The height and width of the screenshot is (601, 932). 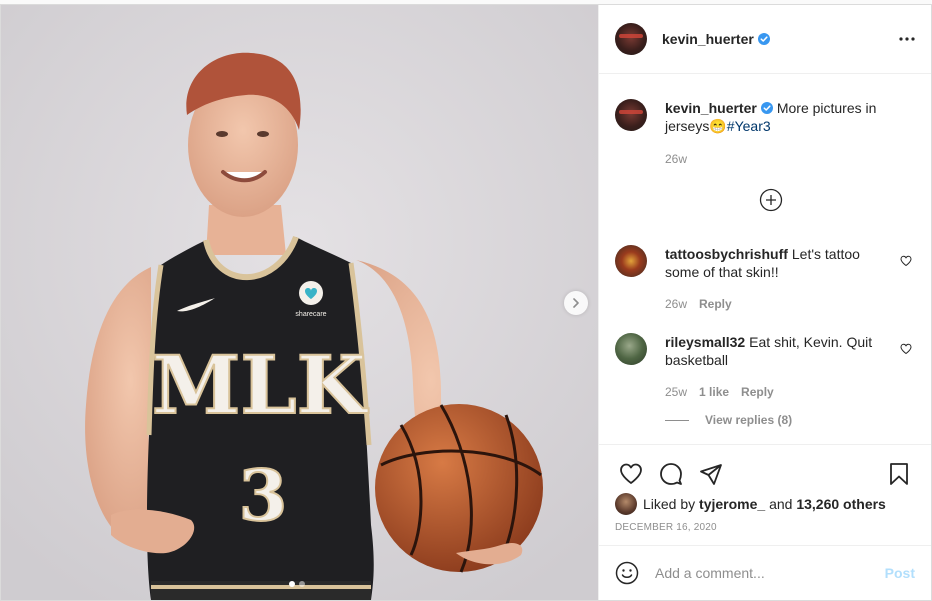 I want to click on grin-emoji: 😁, so click(x=718, y=126).